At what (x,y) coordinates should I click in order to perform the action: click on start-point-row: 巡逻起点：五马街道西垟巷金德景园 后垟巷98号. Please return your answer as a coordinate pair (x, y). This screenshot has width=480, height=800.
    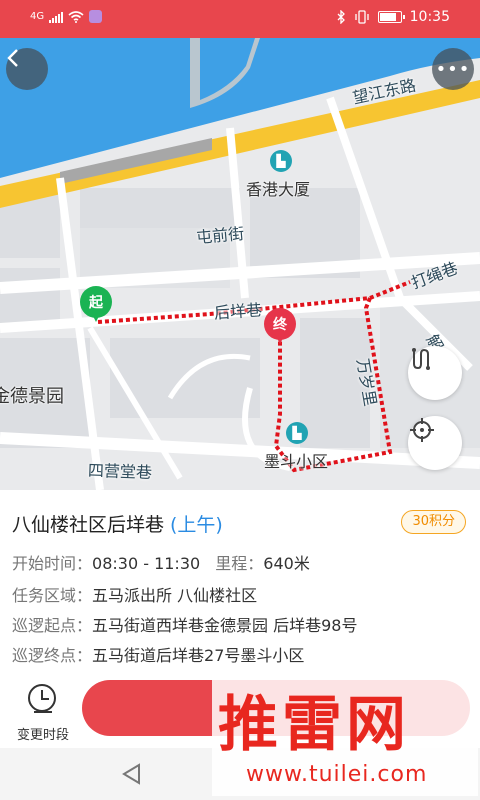
    Looking at the image, I should click on (184, 624).